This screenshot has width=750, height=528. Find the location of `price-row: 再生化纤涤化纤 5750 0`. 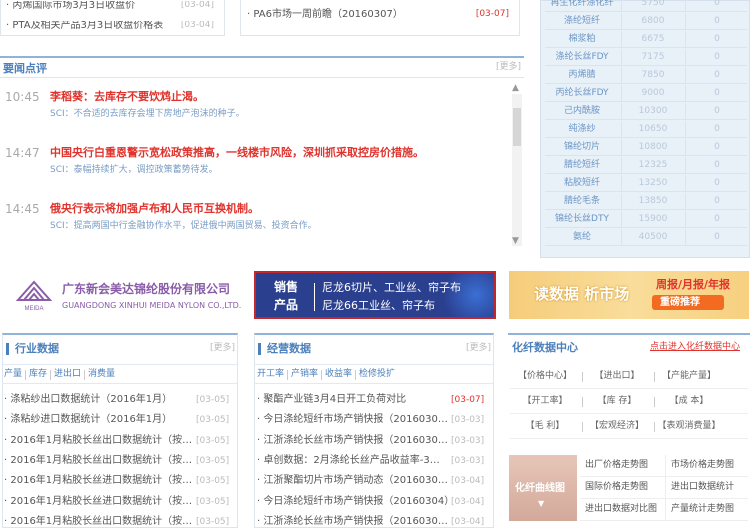

price-row: 再生化纤涤化纤 5750 0 is located at coordinates (646, 6).